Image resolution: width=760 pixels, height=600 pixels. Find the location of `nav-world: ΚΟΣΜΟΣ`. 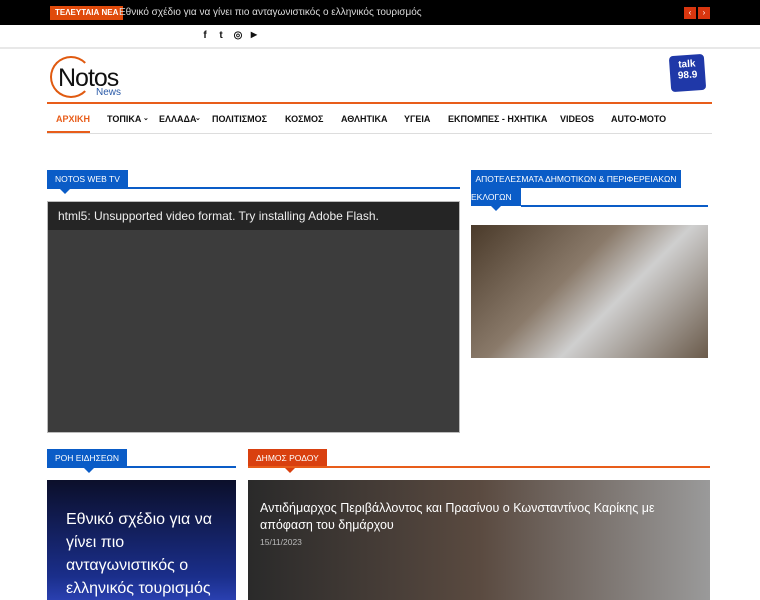

nav-world: ΚΟΣΜΟΣ is located at coordinates (304, 119).